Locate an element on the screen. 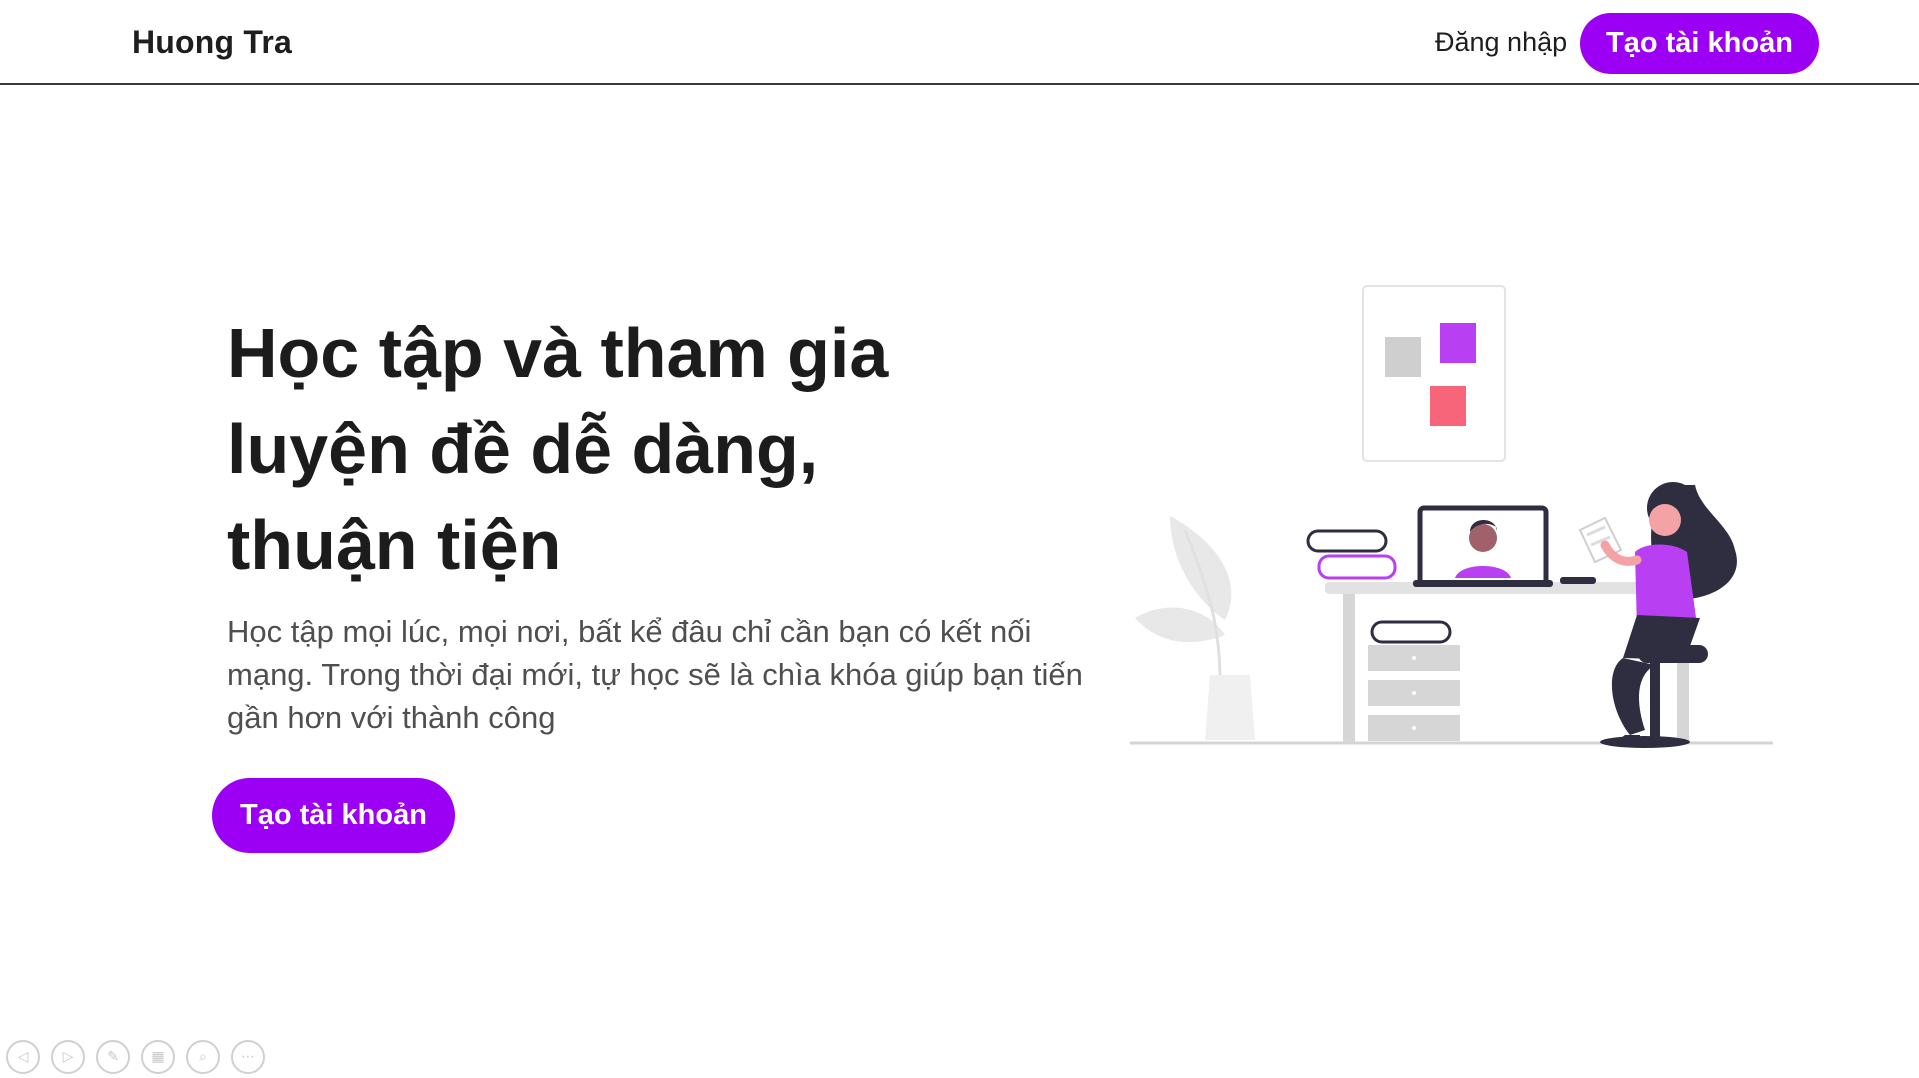 The image size is (1919, 1078). online-learning-illustration is located at coordinates (1451, 516).